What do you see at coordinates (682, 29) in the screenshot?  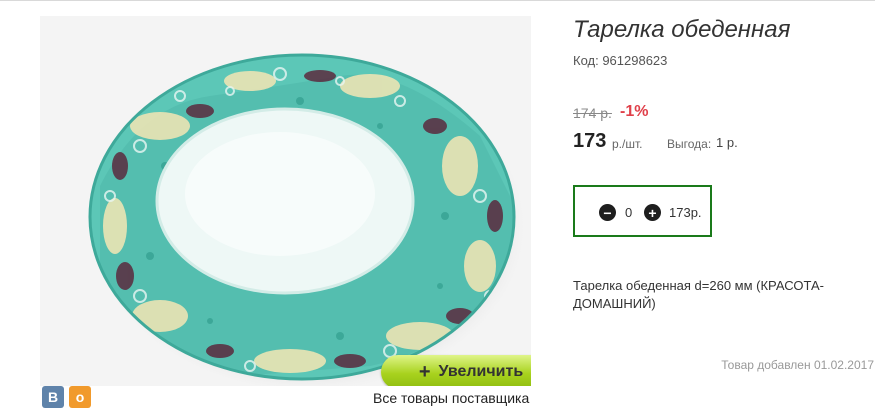 I see `product-title: Тарелка обеденная` at bounding box center [682, 29].